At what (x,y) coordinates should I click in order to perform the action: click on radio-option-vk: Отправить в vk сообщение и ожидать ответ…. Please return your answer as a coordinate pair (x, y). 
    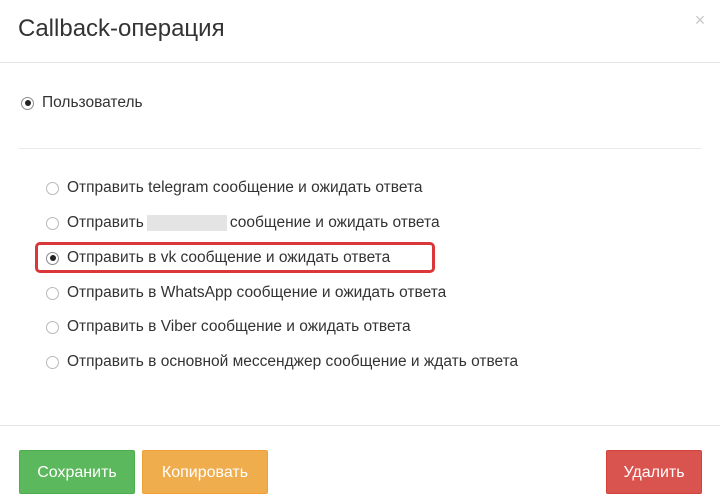
    Looking at the image, I should click on (218, 258).